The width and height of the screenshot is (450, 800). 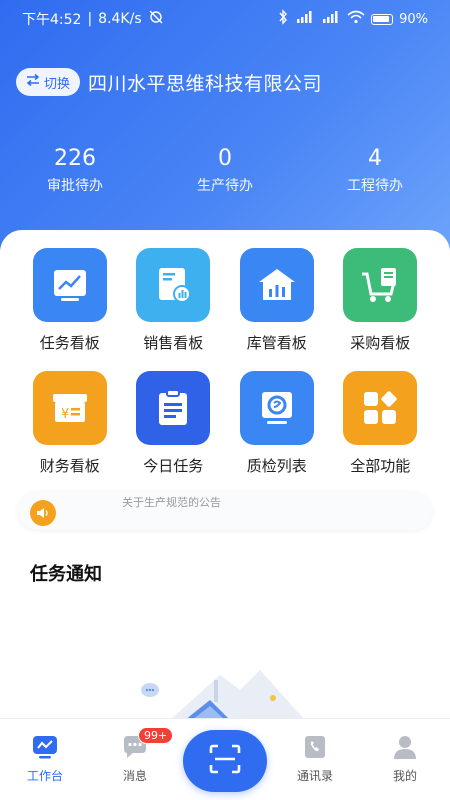 What do you see at coordinates (225, 158) in the screenshot?
I see `stat-value: 0` at bounding box center [225, 158].